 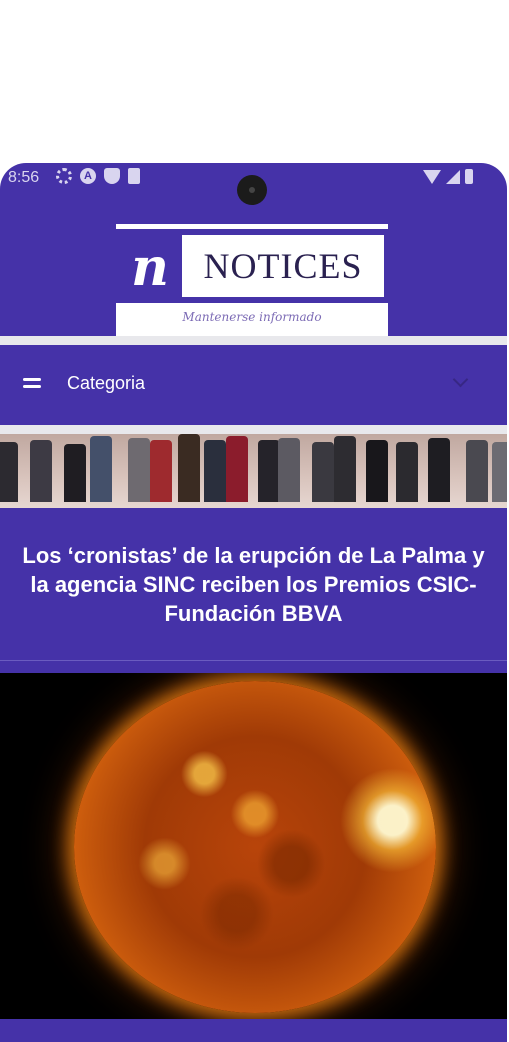 I want to click on a-icon: A, so click(x=88, y=176).